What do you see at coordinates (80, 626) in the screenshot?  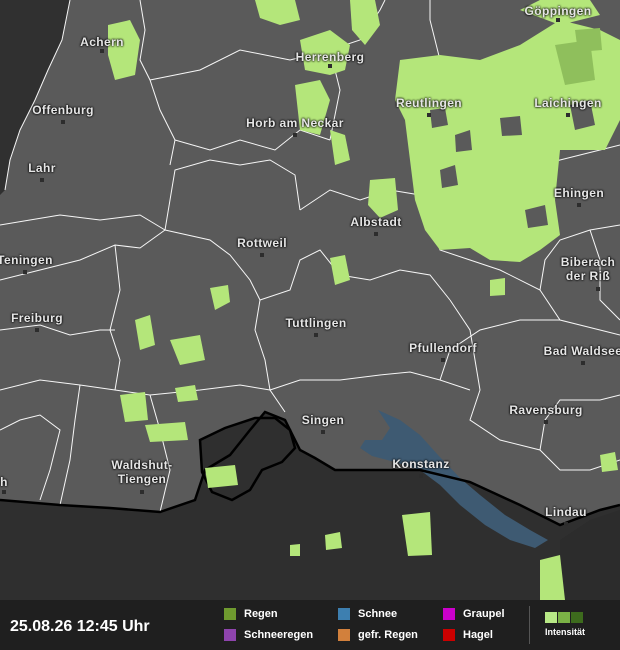 I see `timestamp: 25.08.26 12:45 Uhr` at bounding box center [80, 626].